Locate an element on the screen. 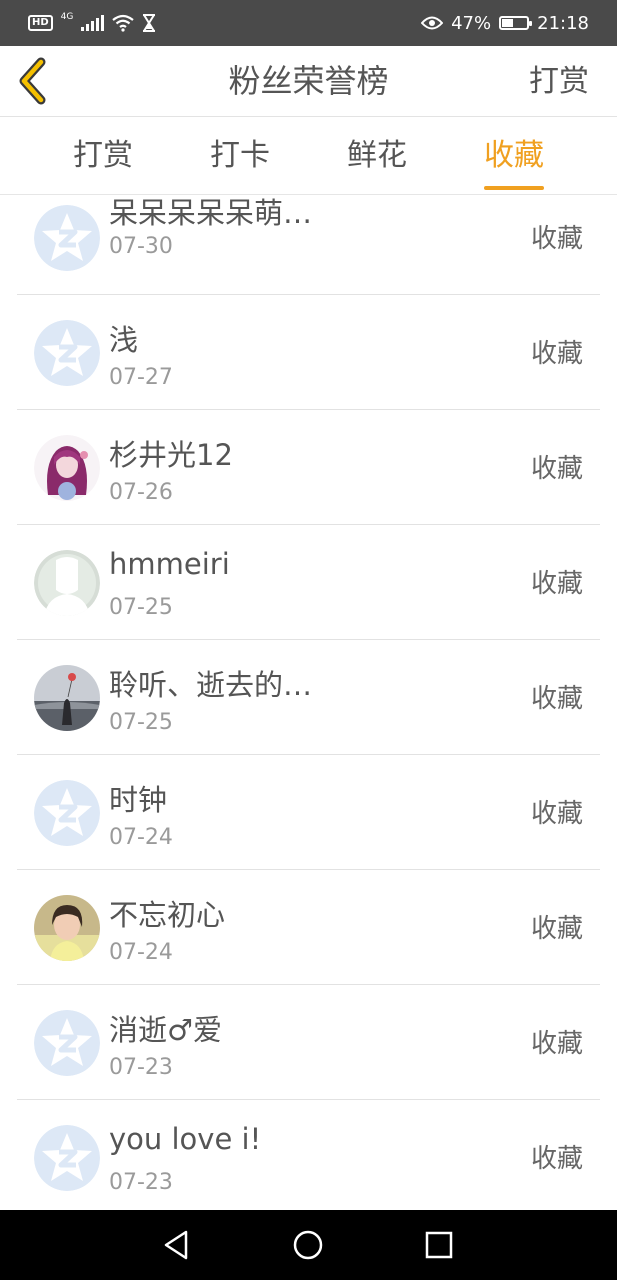  status-bar: HD 4G 47% 21:18 is located at coordinates (308, 23).